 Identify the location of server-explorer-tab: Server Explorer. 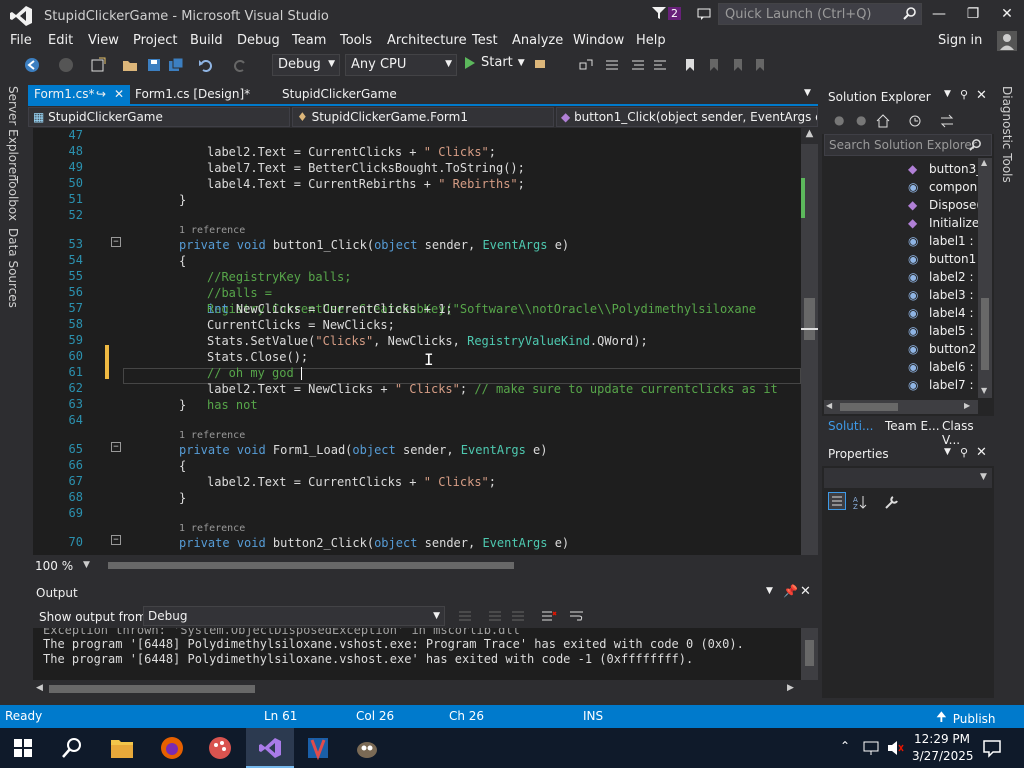
(13, 132).